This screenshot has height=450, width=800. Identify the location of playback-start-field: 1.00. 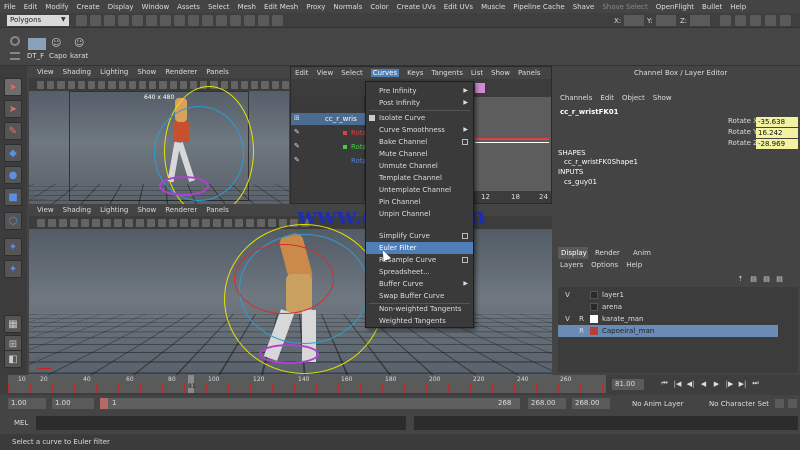
(73, 403).